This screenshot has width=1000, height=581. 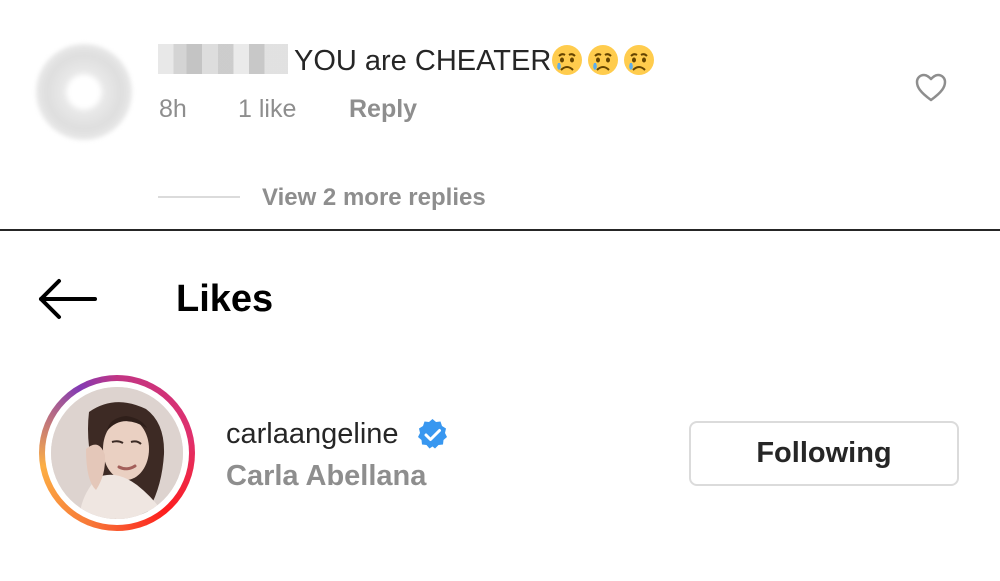 I want to click on comment-time: 8h, so click(x=173, y=109).